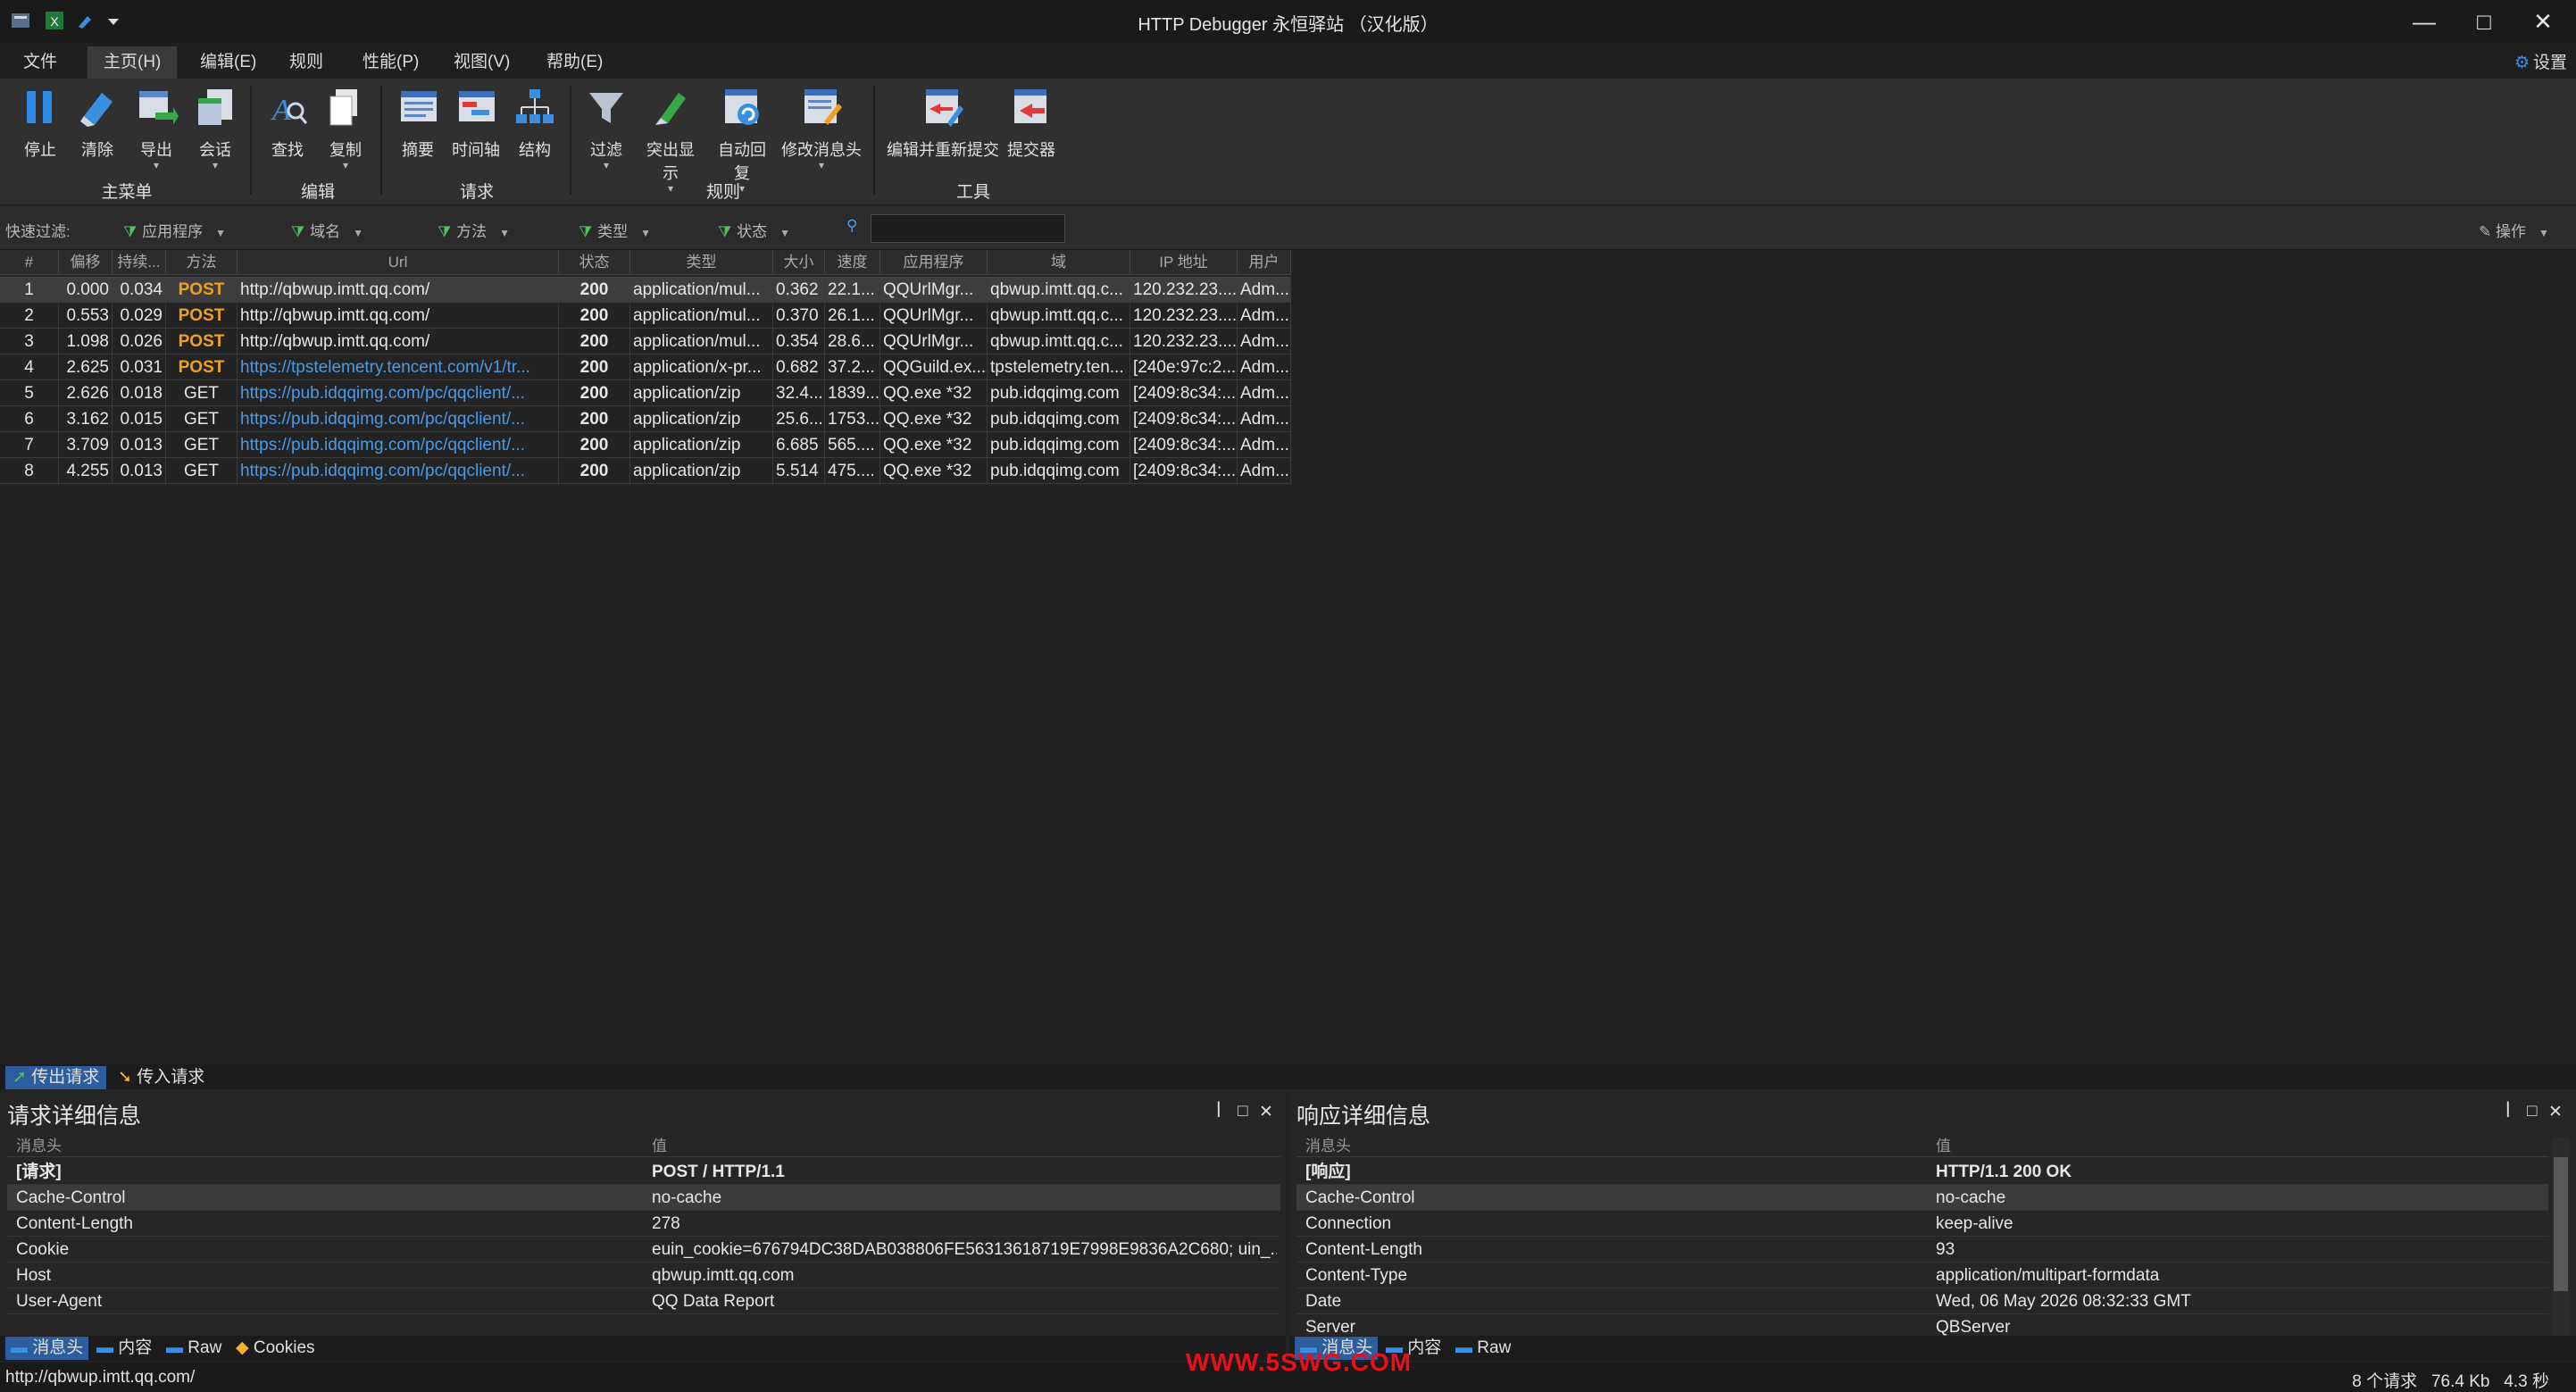  Describe the element at coordinates (40, 124) in the screenshot. I see `stop-button: 停止` at that location.